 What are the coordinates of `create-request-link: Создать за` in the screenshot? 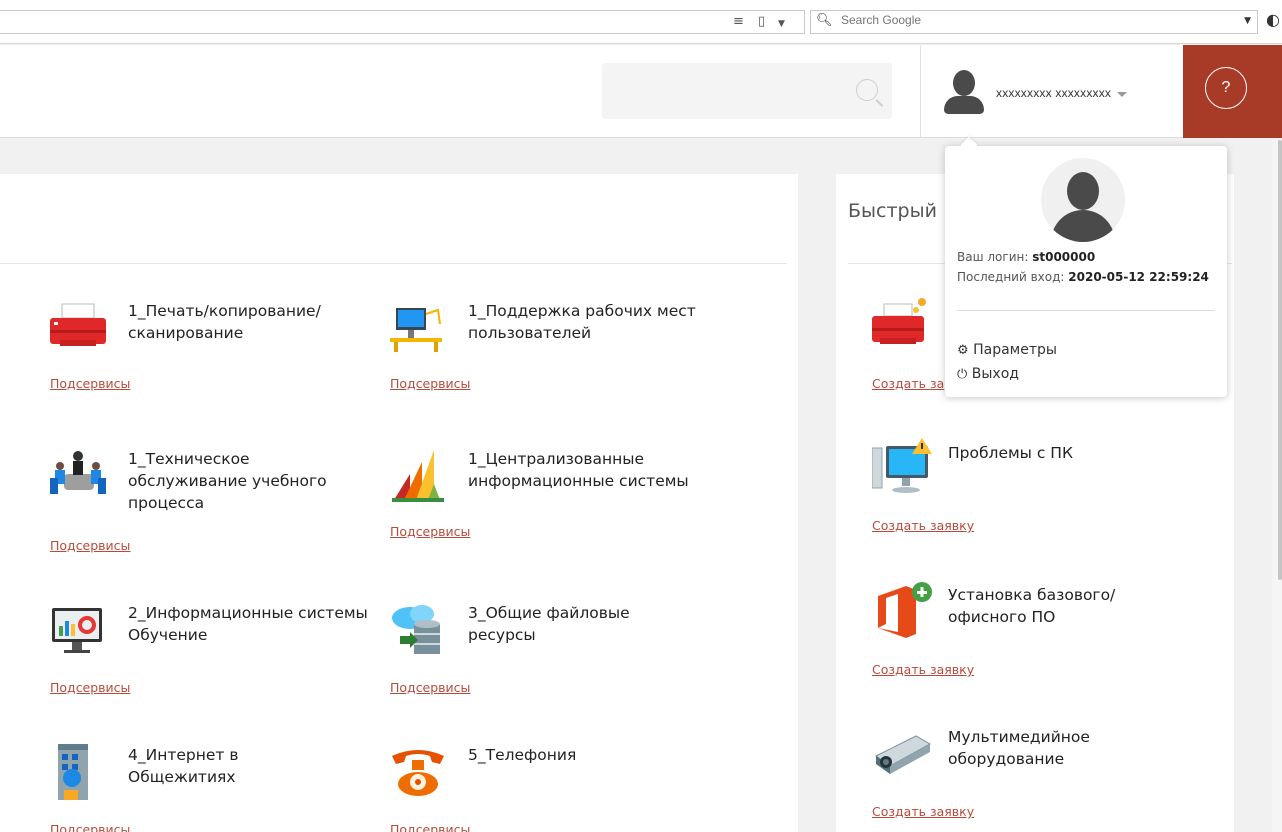 It's located at (908, 383).